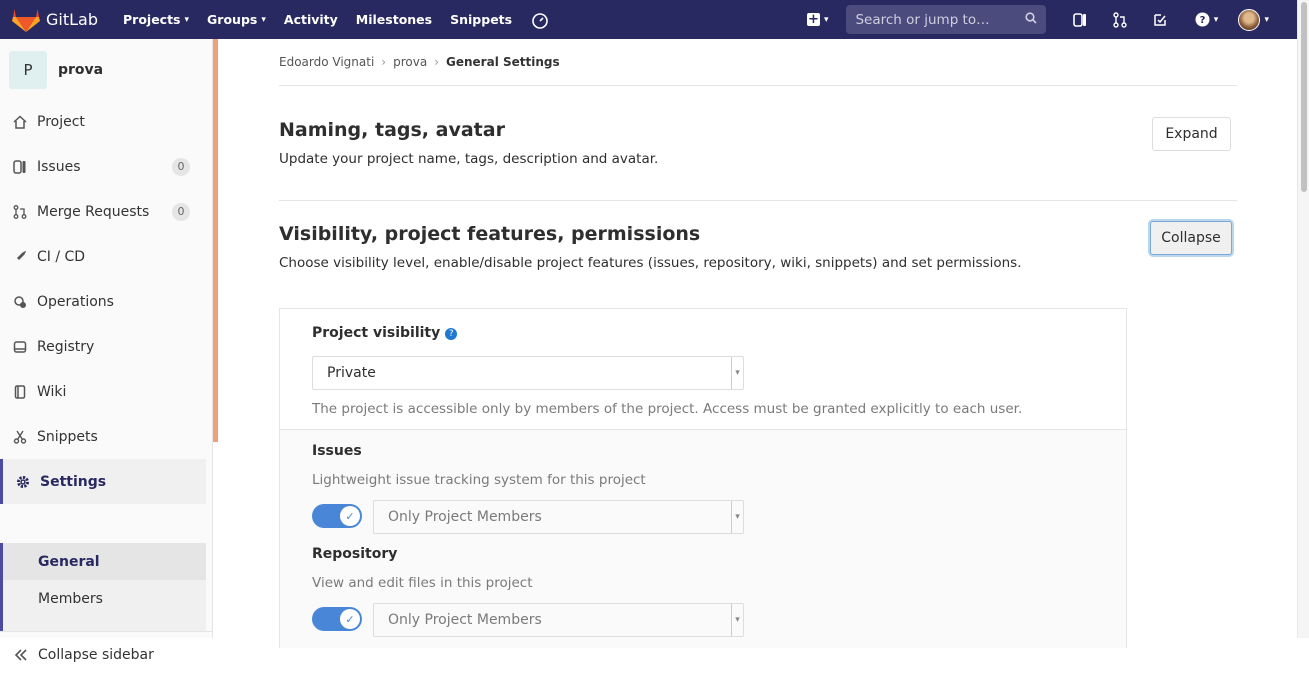 This screenshot has height=677, width=1309. What do you see at coordinates (384, 62) in the screenshot?
I see `chevron-right-icon: ›` at bounding box center [384, 62].